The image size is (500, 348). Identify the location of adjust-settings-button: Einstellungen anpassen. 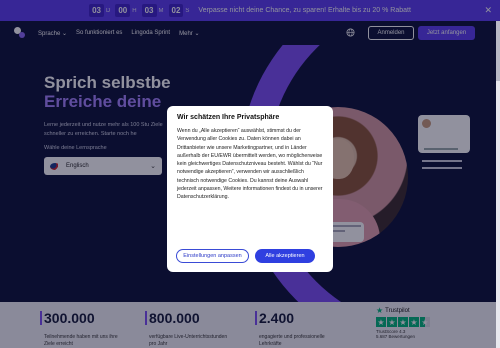
(212, 256).